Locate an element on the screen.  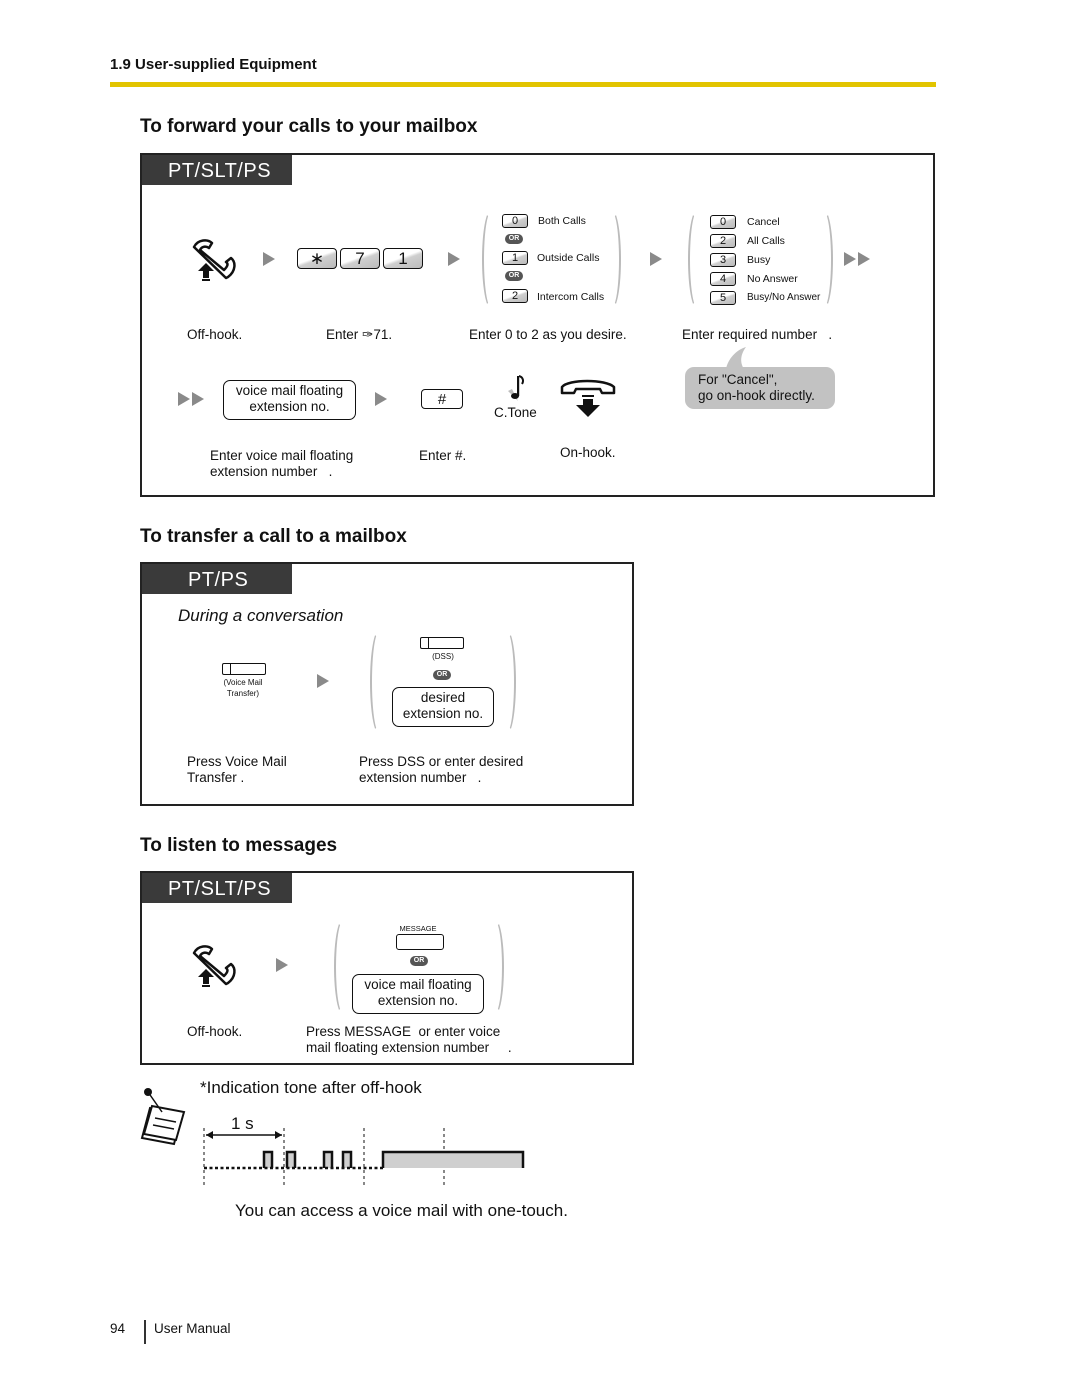
dss-label: (DSS) is located at coordinates (443, 656).